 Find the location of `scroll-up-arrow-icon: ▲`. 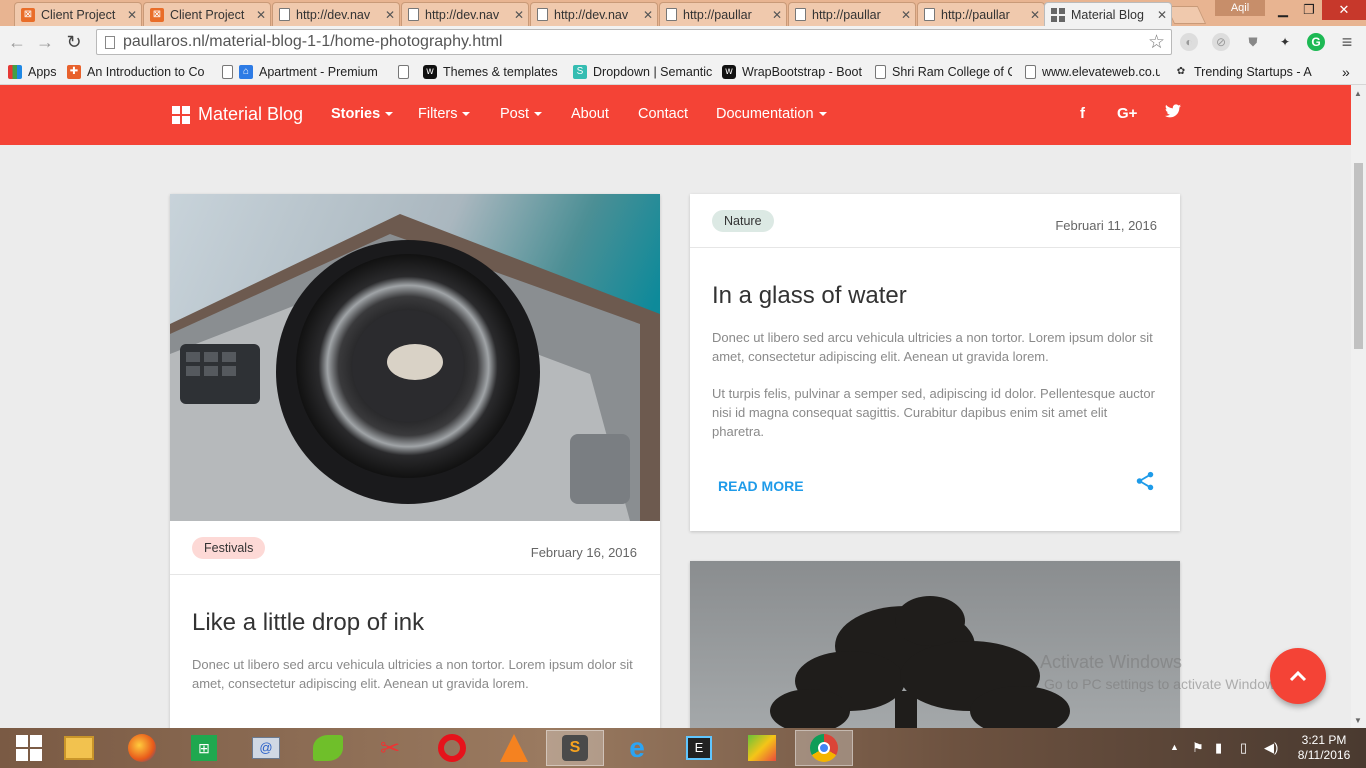

scroll-up-arrow-icon: ▲ is located at coordinates (1358, 93).